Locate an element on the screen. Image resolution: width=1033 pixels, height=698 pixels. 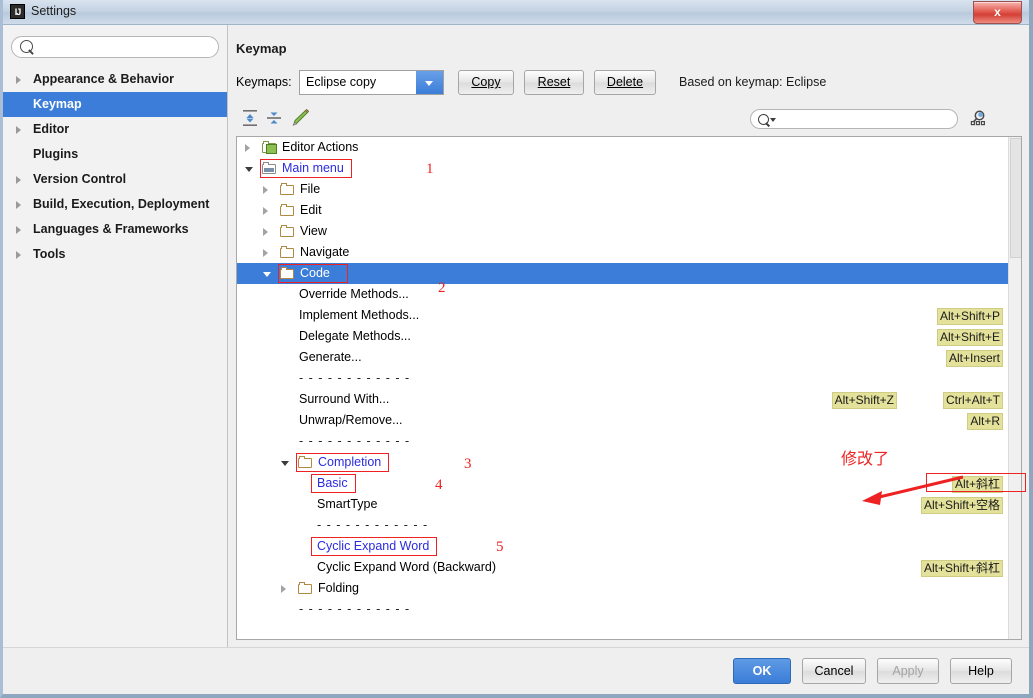
sidebar-item-version-control: Version Control is located at coordinates (115, 179).